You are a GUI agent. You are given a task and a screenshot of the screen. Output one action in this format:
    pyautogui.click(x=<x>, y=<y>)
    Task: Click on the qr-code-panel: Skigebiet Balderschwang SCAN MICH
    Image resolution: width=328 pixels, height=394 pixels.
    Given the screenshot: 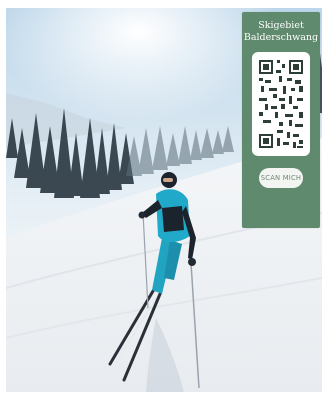 What is the action you would take?
    pyautogui.click(x=281, y=120)
    